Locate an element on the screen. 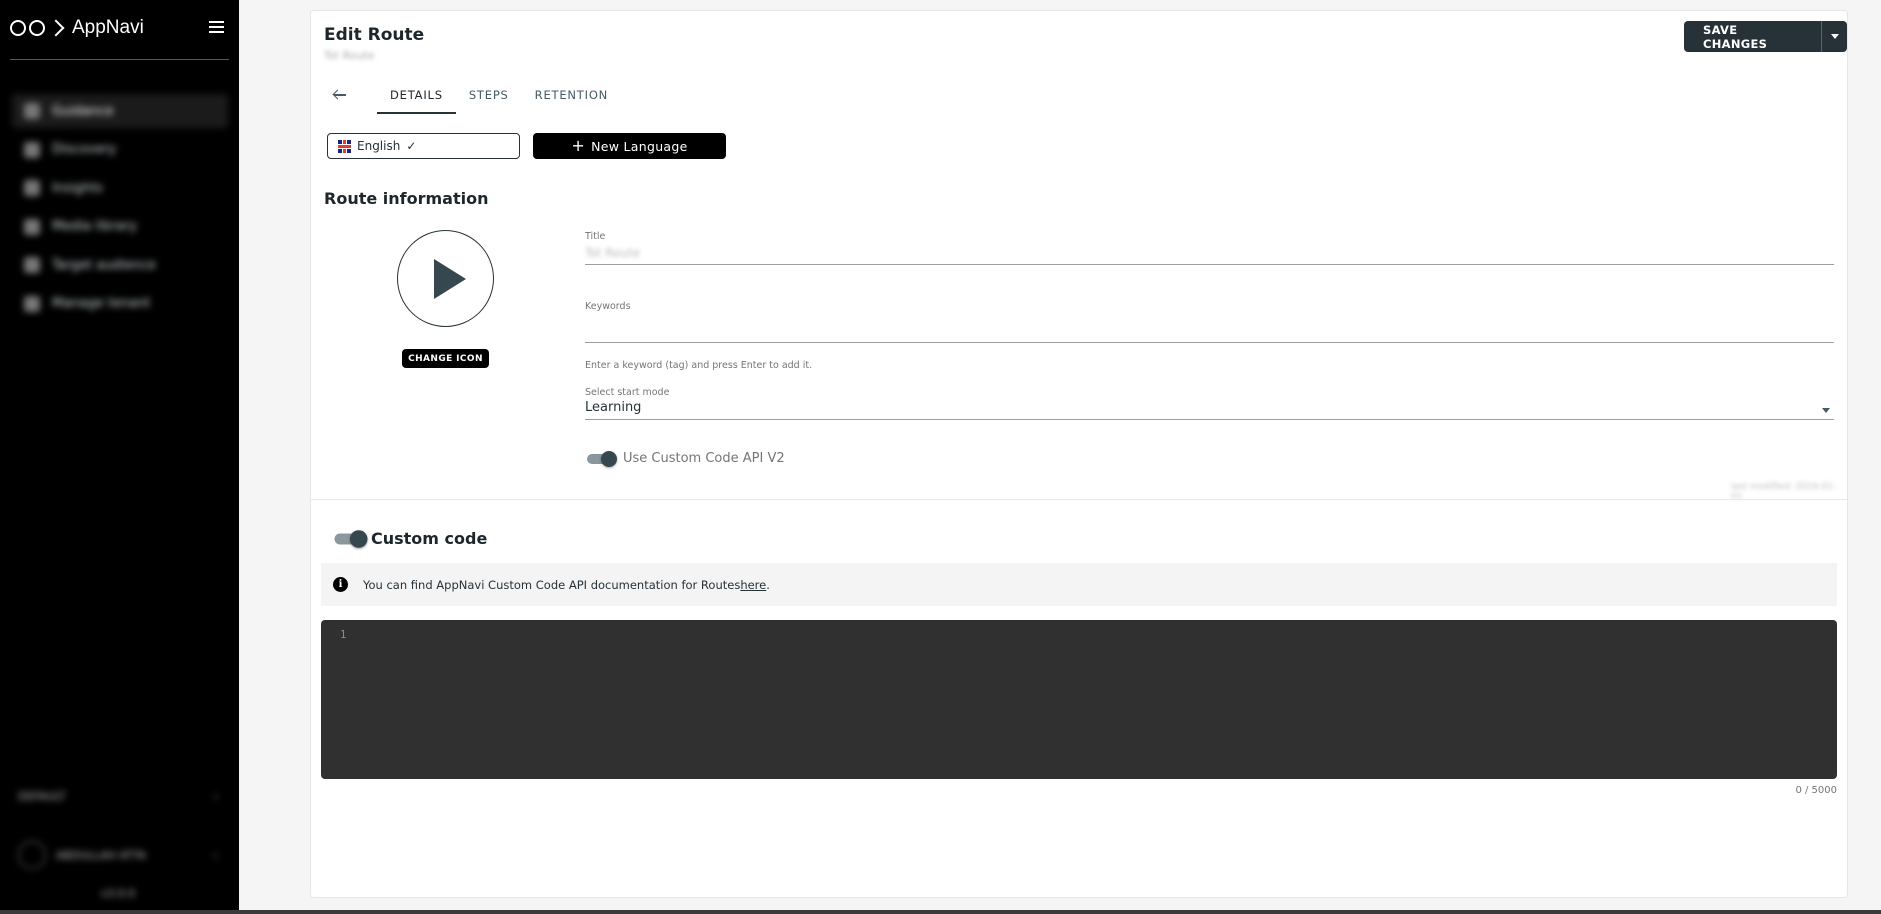 This screenshot has height=914, width=1881. route-information-title: Route information is located at coordinates (406, 198).